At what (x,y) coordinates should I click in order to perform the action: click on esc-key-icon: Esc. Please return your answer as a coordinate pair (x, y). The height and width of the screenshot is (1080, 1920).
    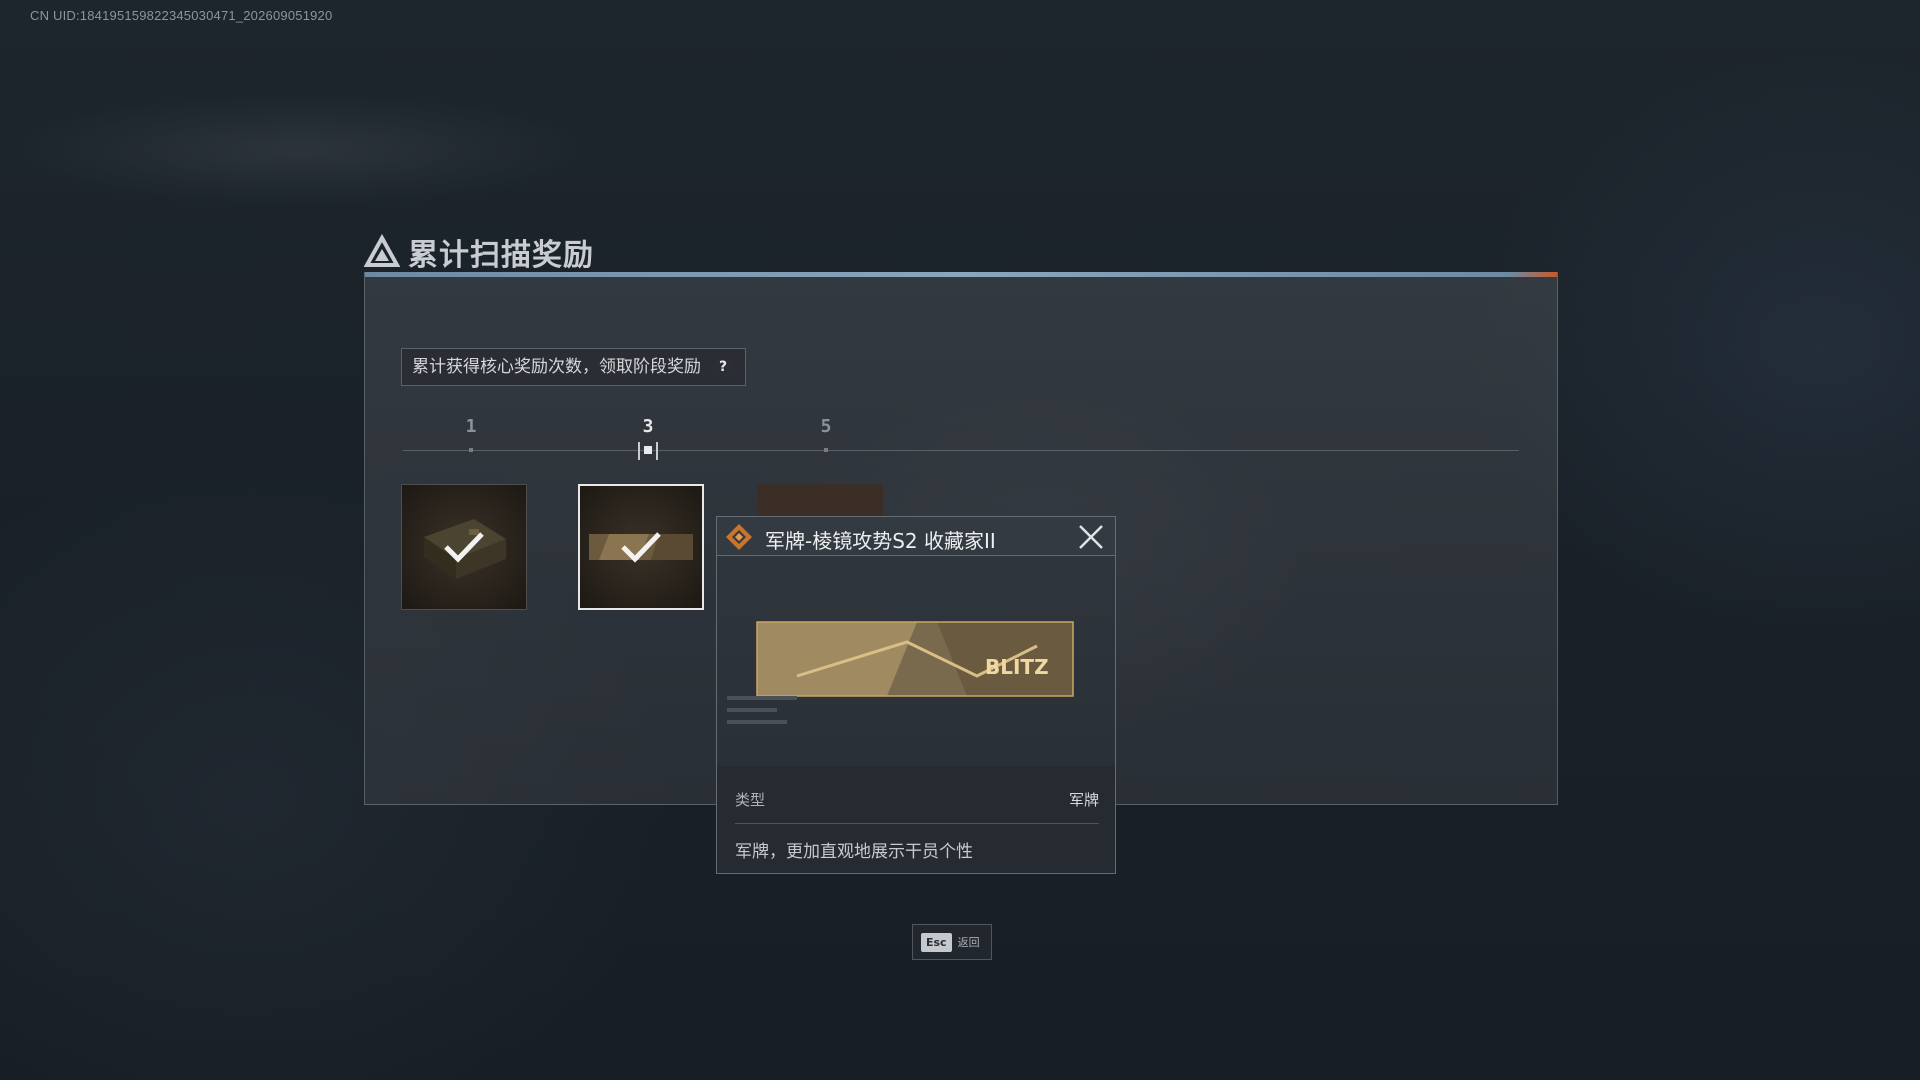
    Looking at the image, I should click on (936, 942).